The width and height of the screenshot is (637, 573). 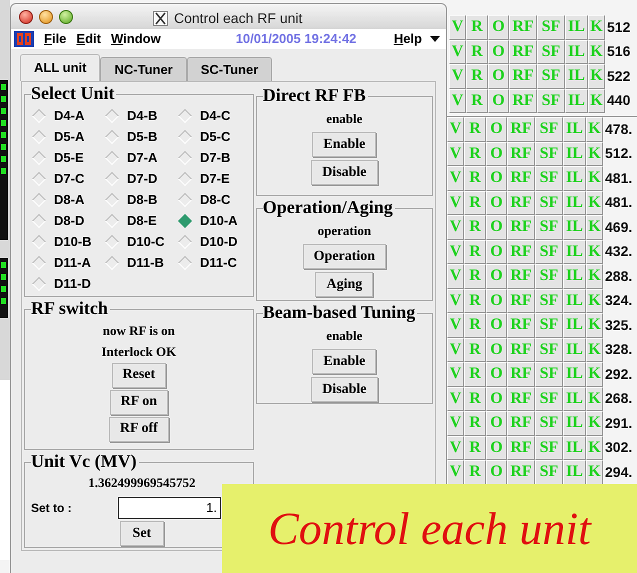 What do you see at coordinates (135, 39) in the screenshot?
I see `menu-item: Window` at bounding box center [135, 39].